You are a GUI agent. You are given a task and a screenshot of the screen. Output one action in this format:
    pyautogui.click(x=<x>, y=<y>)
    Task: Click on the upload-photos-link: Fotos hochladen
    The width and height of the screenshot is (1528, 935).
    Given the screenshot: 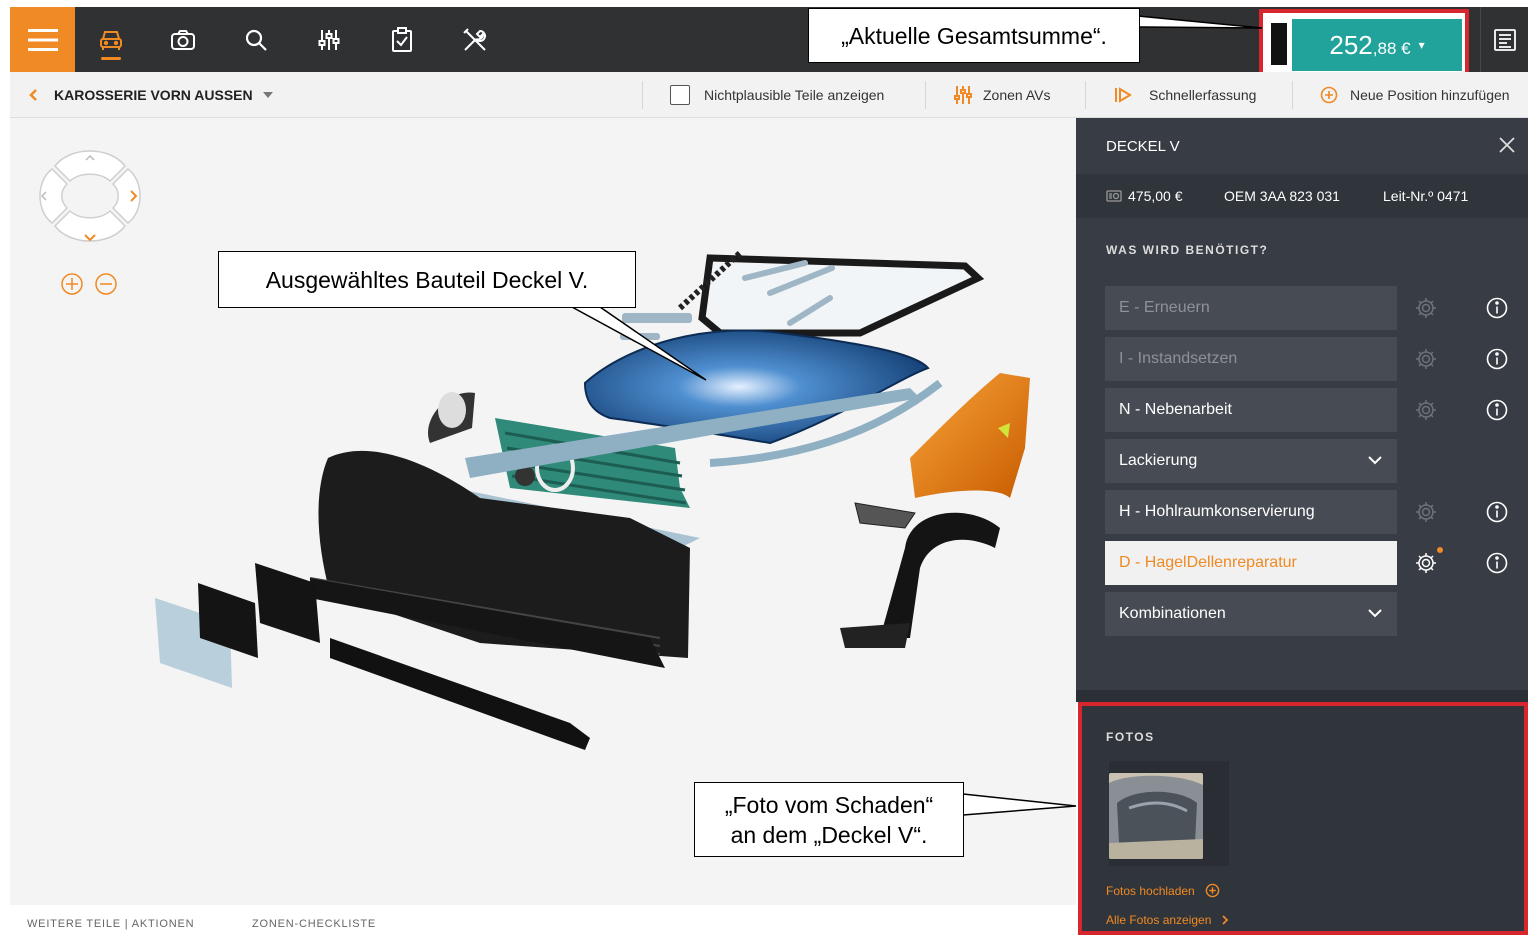 What is the action you would take?
    pyautogui.click(x=1163, y=890)
    